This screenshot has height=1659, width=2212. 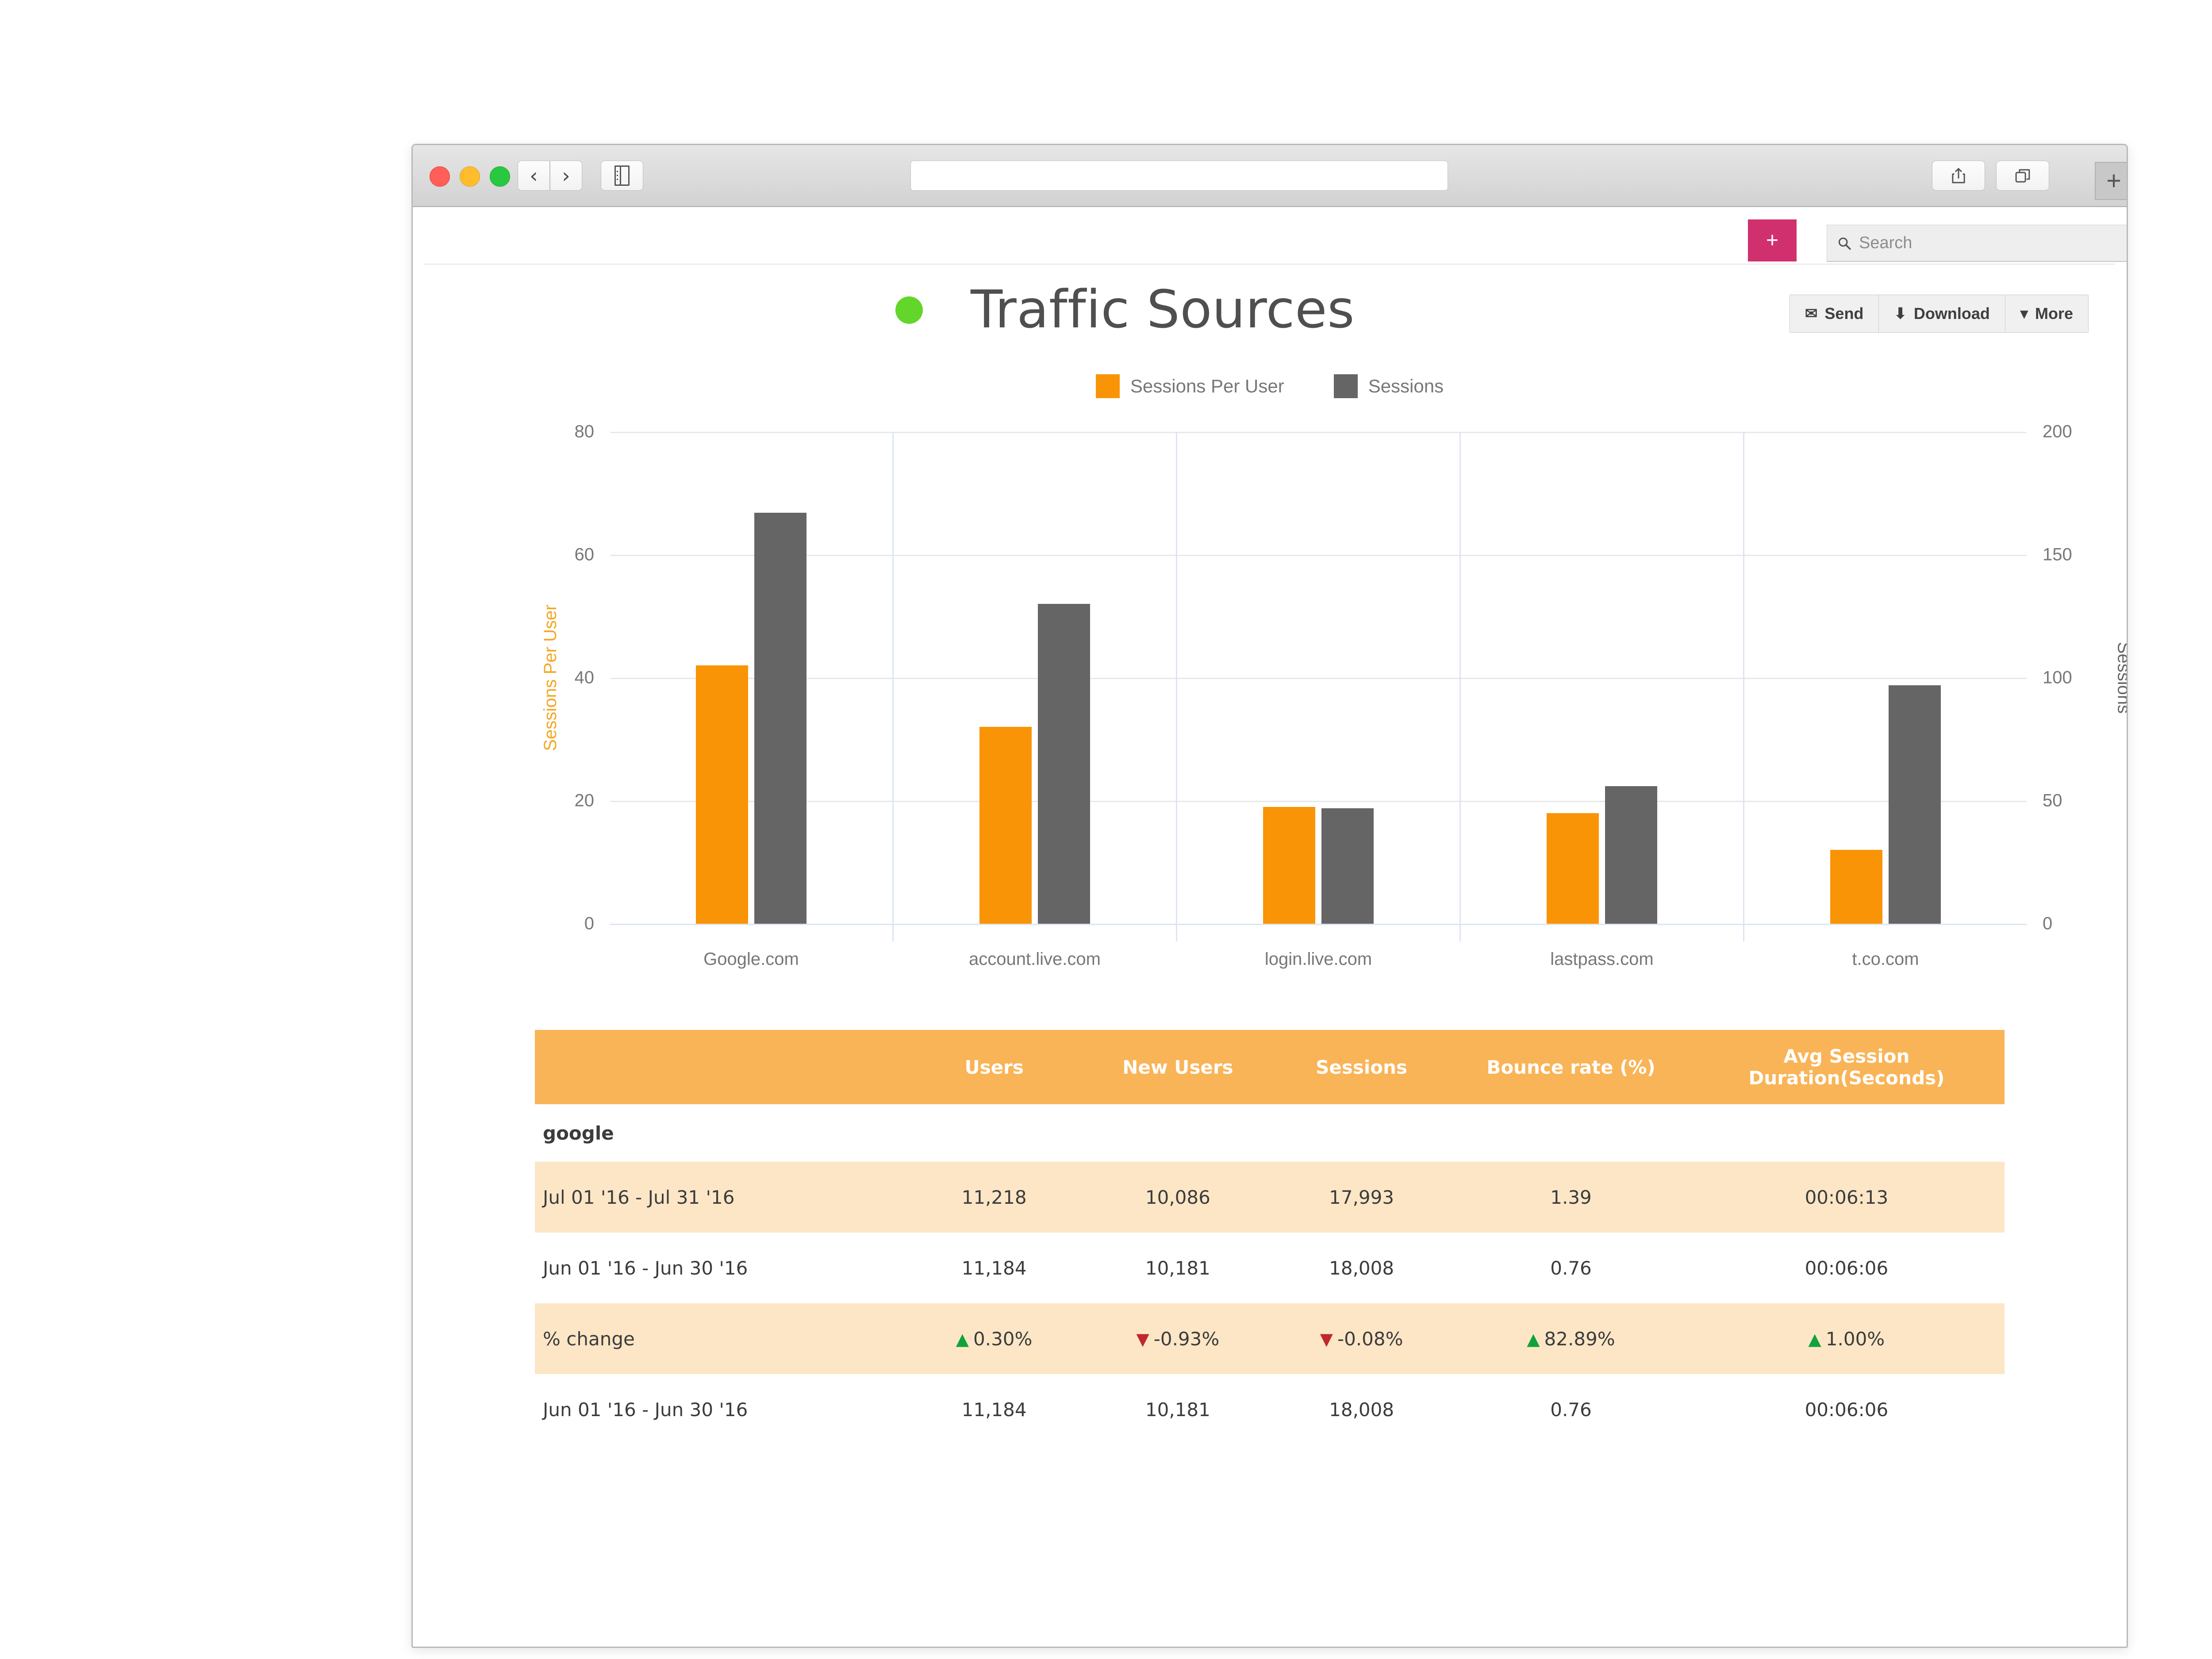 What do you see at coordinates (1580, 1339) in the screenshot?
I see `table-cell-value: 82.89%` at bounding box center [1580, 1339].